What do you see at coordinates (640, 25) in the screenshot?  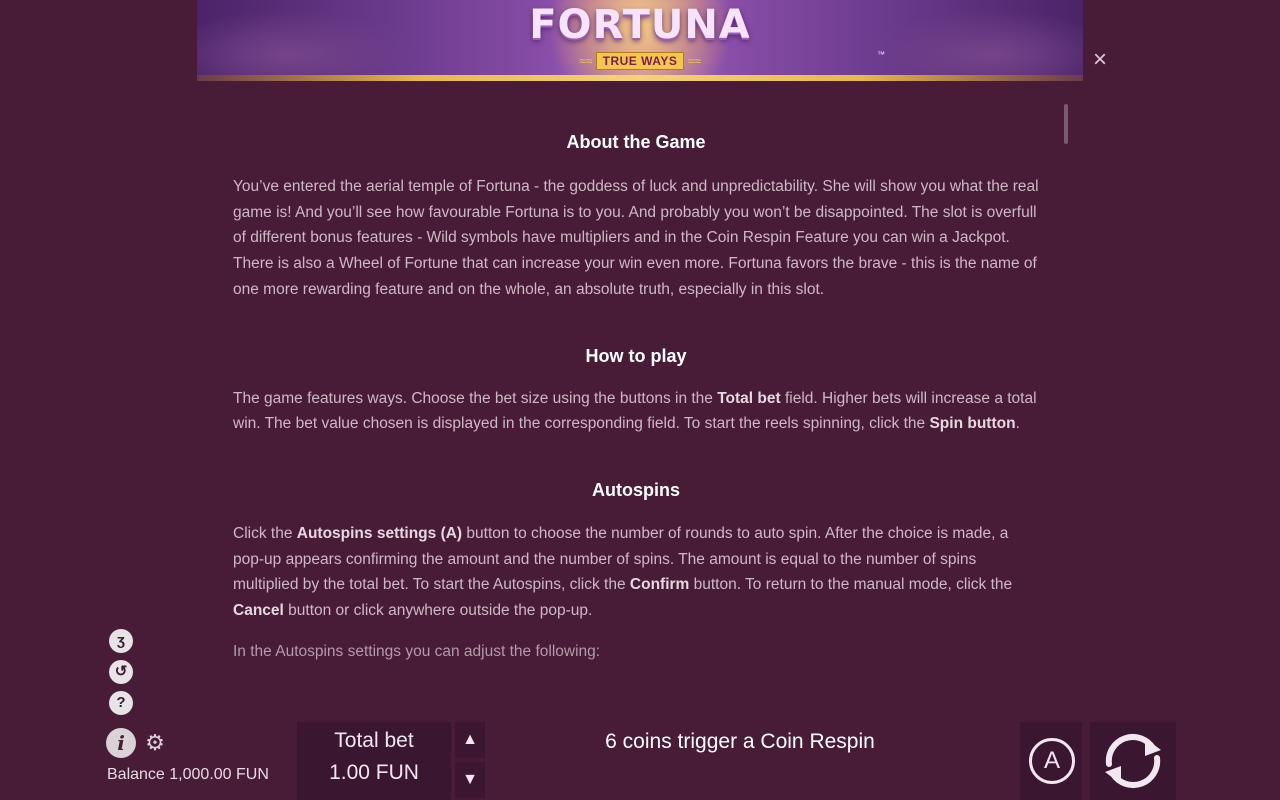 I see `game-logo: FORTUNA` at bounding box center [640, 25].